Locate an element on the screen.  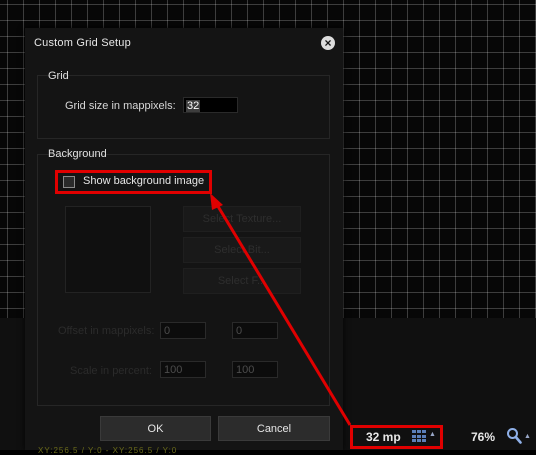
grid-size-label: Grid size in mappixels: is located at coordinates (120, 106).